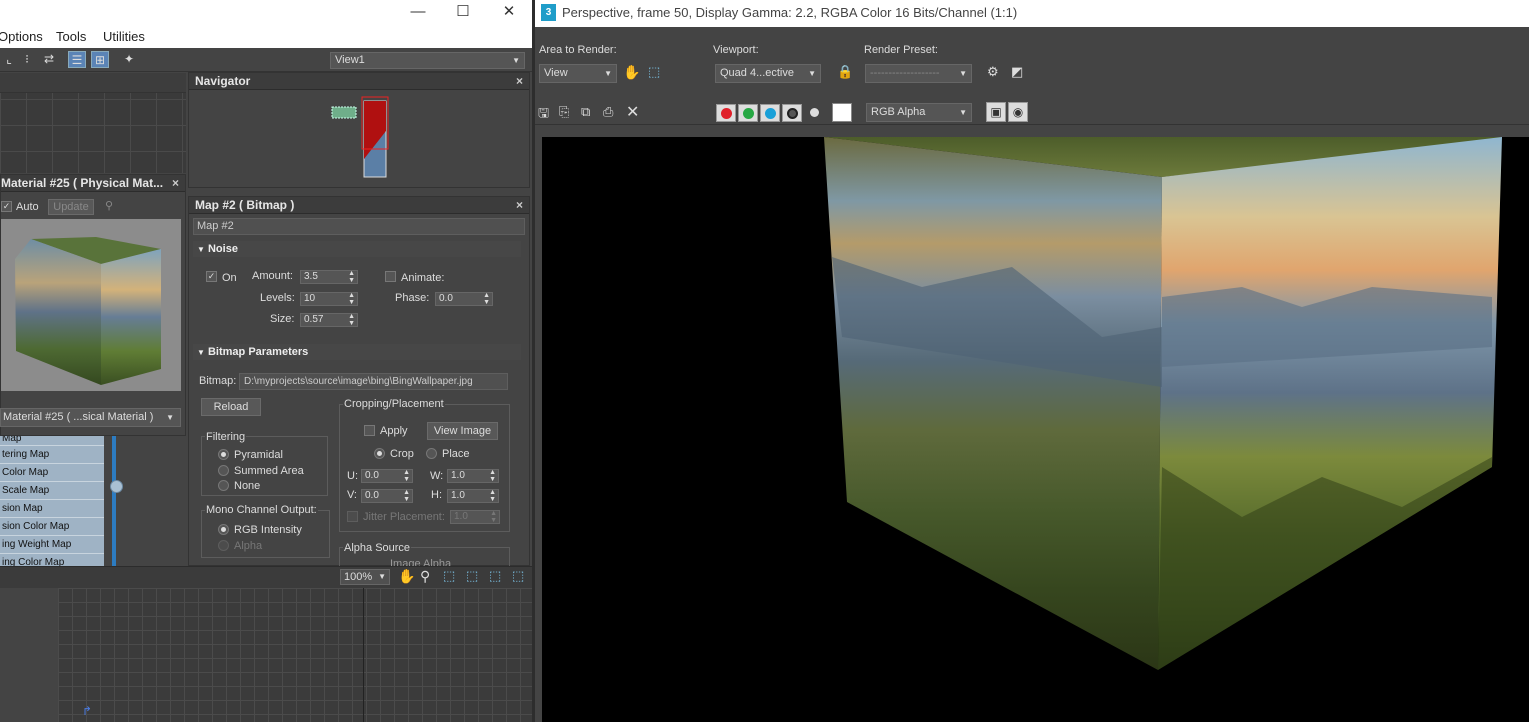  What do you see at coordinates (211, 276) in the screenshot?
I see `noise-on-checkbox: ✓` at bounding box center [211, 276].